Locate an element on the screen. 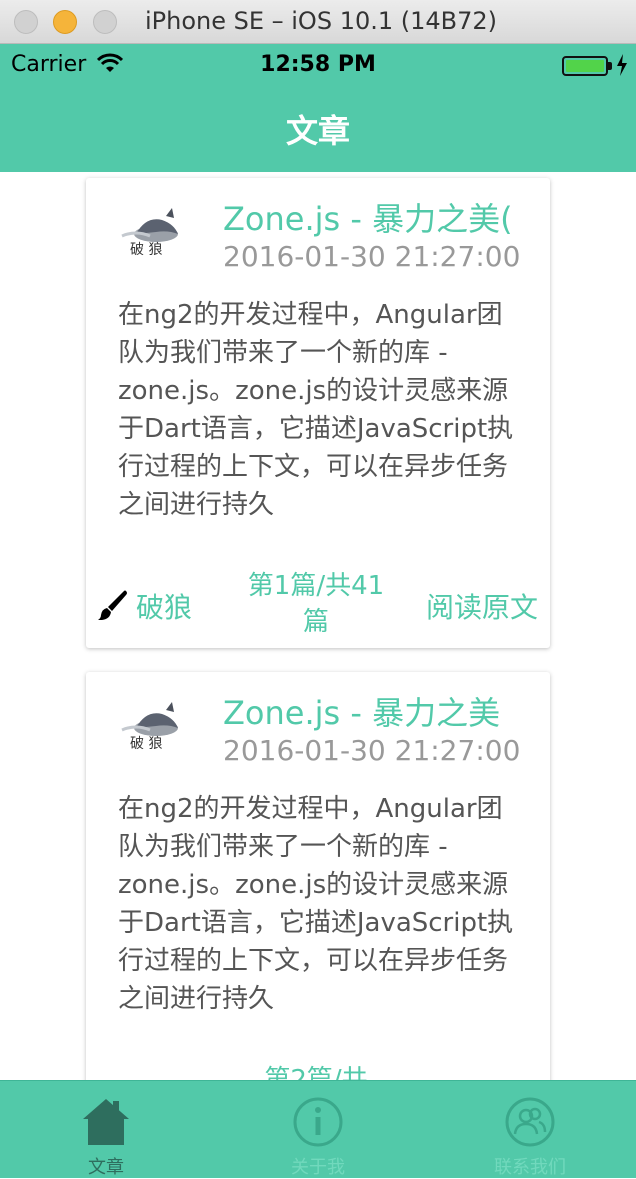 Image resolution: width=636 pixels, height=1179 pixels. article-footer: 破狼 第1篇/共41篇 阅读原文 is located at coordinates (318, 603).